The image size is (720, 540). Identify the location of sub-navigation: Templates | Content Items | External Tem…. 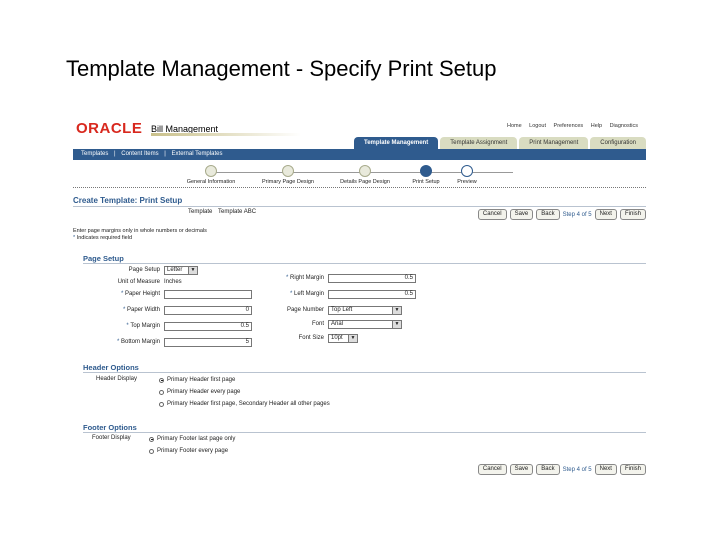
(359, 154).